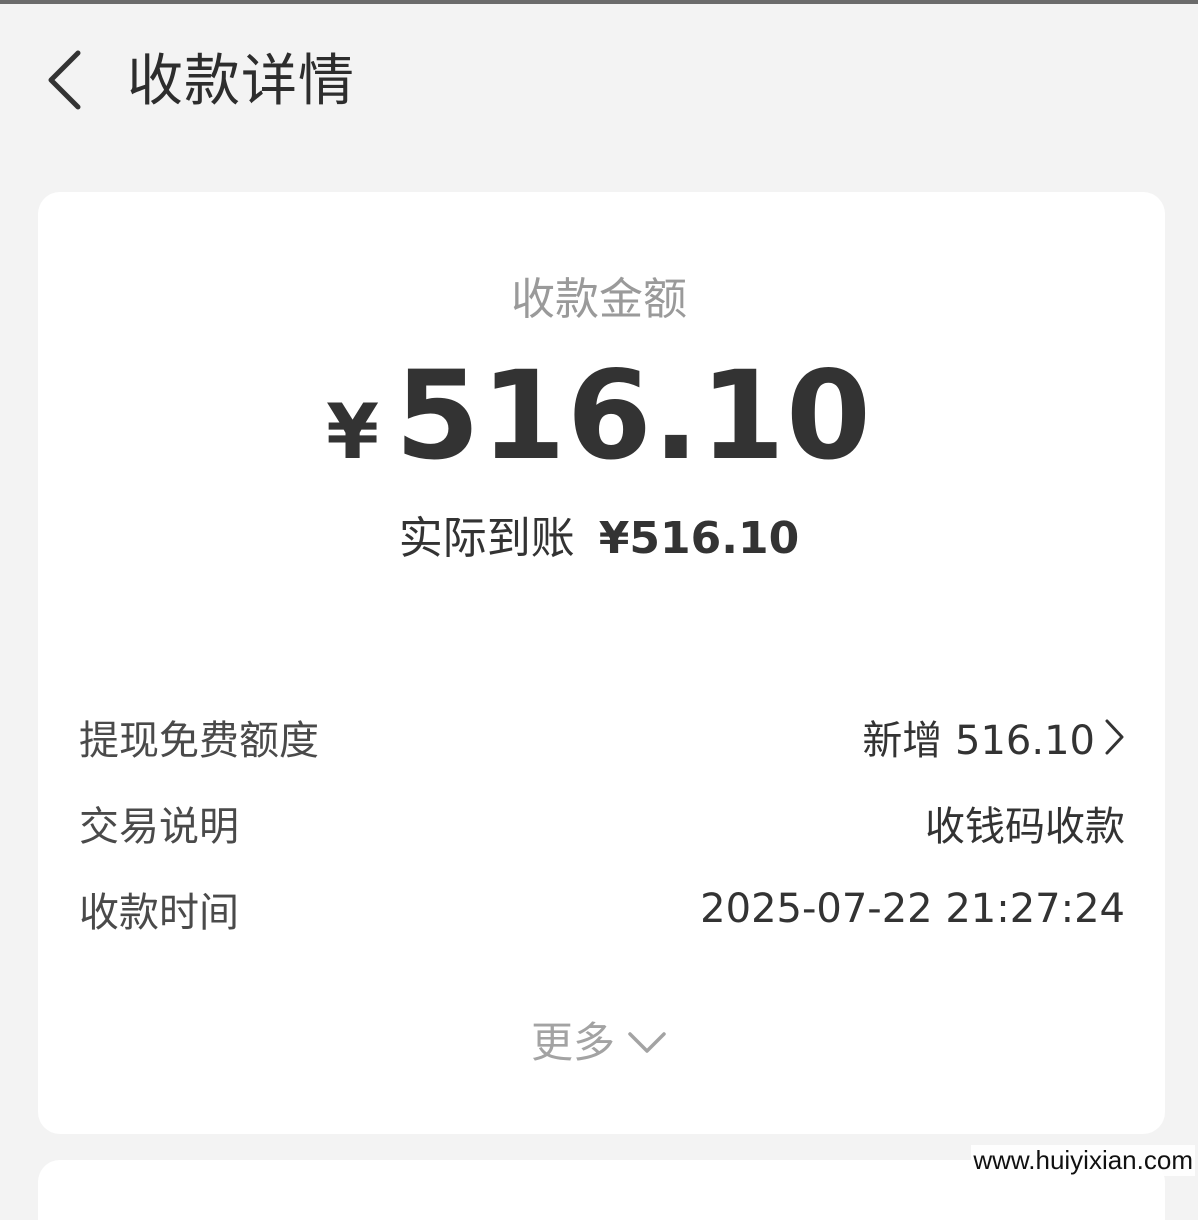 This screenshot has height=1220, width=1198. I want to click on amount-display: ¥ 516.10, so click(599, 416).